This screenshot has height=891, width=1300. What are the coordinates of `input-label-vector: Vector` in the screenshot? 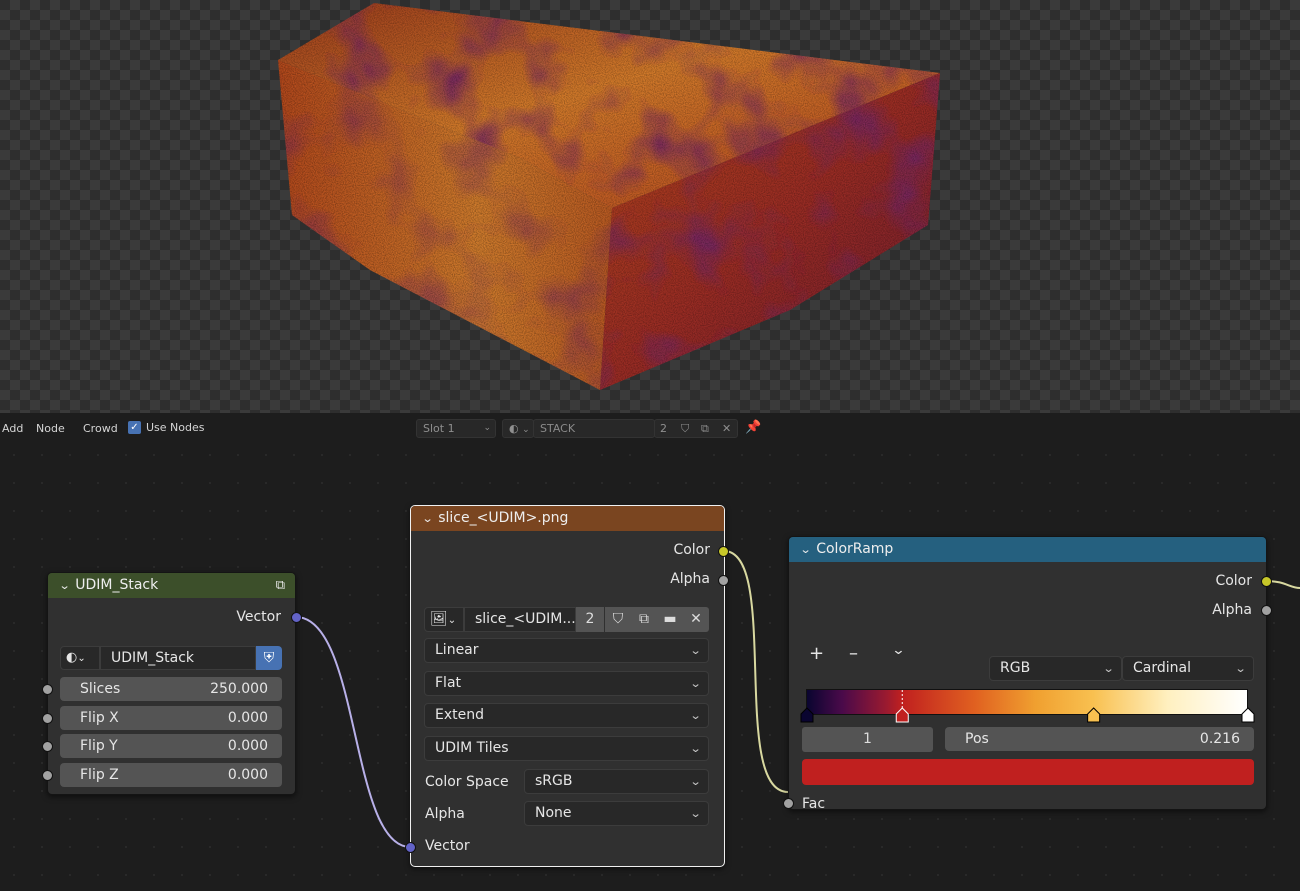 It's located at (447, 846).